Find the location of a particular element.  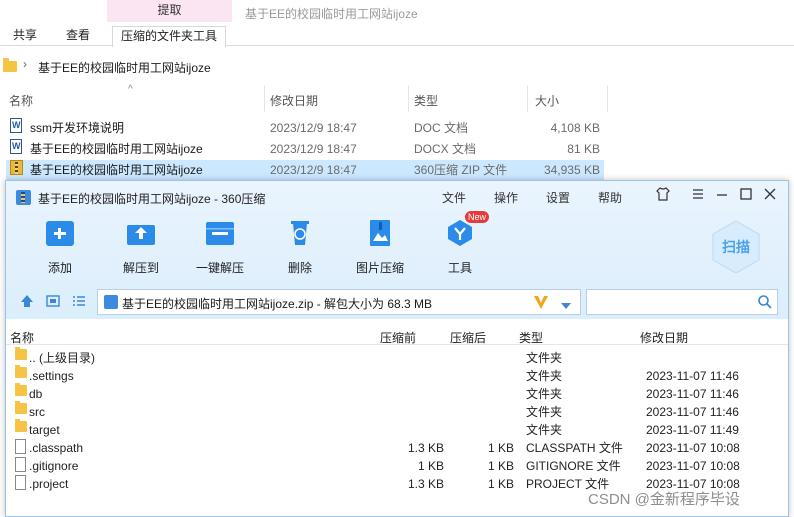

file-size: 81 KB is located at coordinates (583, 149).